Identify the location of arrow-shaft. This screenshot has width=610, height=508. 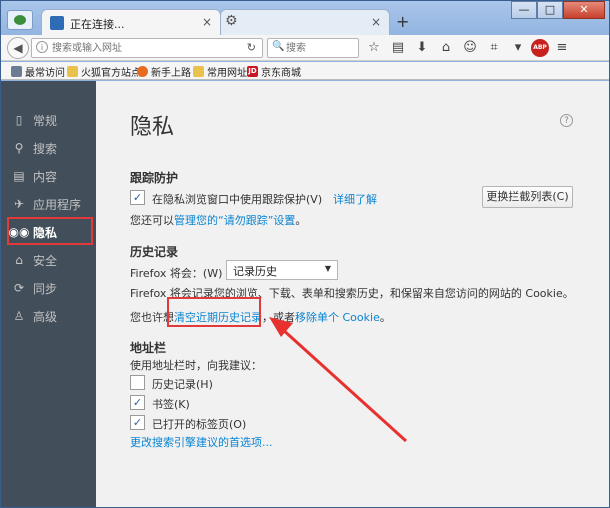
(343, 384).